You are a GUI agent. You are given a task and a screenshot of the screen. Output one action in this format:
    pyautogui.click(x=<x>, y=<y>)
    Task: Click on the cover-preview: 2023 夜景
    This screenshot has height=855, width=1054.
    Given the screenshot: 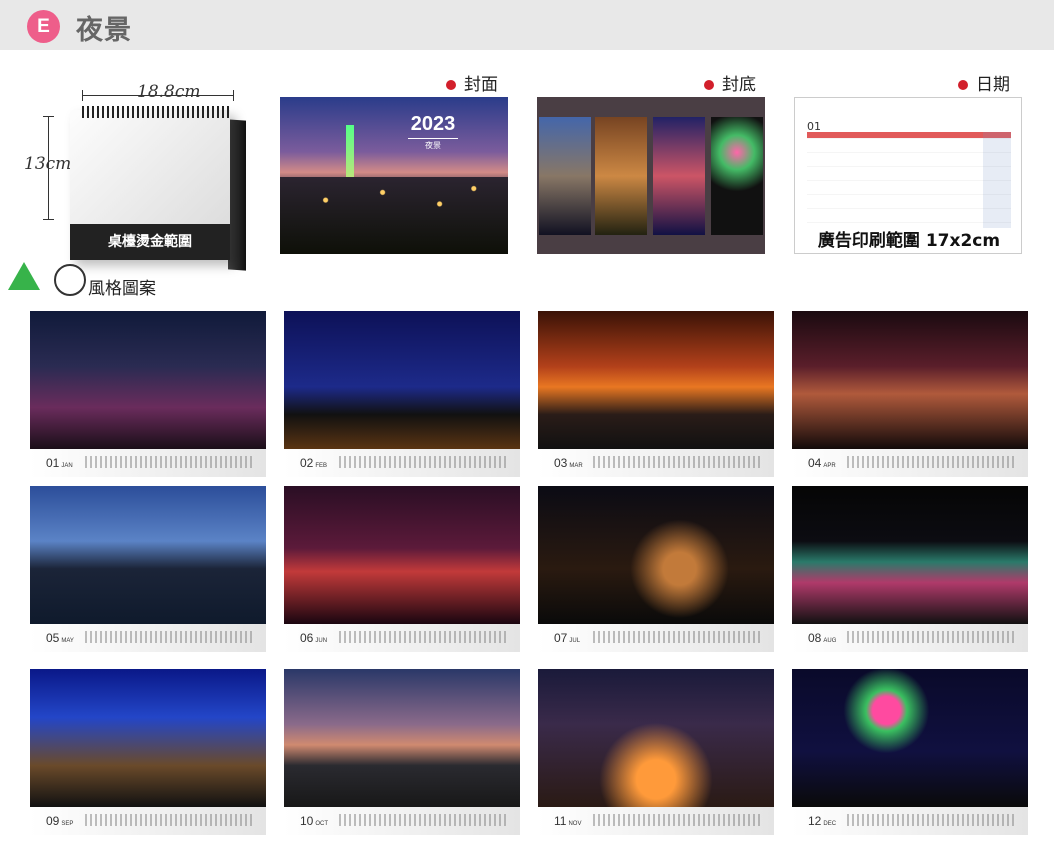 What is the action you would take?
    pyautogui.click(x=394, y=175)
    